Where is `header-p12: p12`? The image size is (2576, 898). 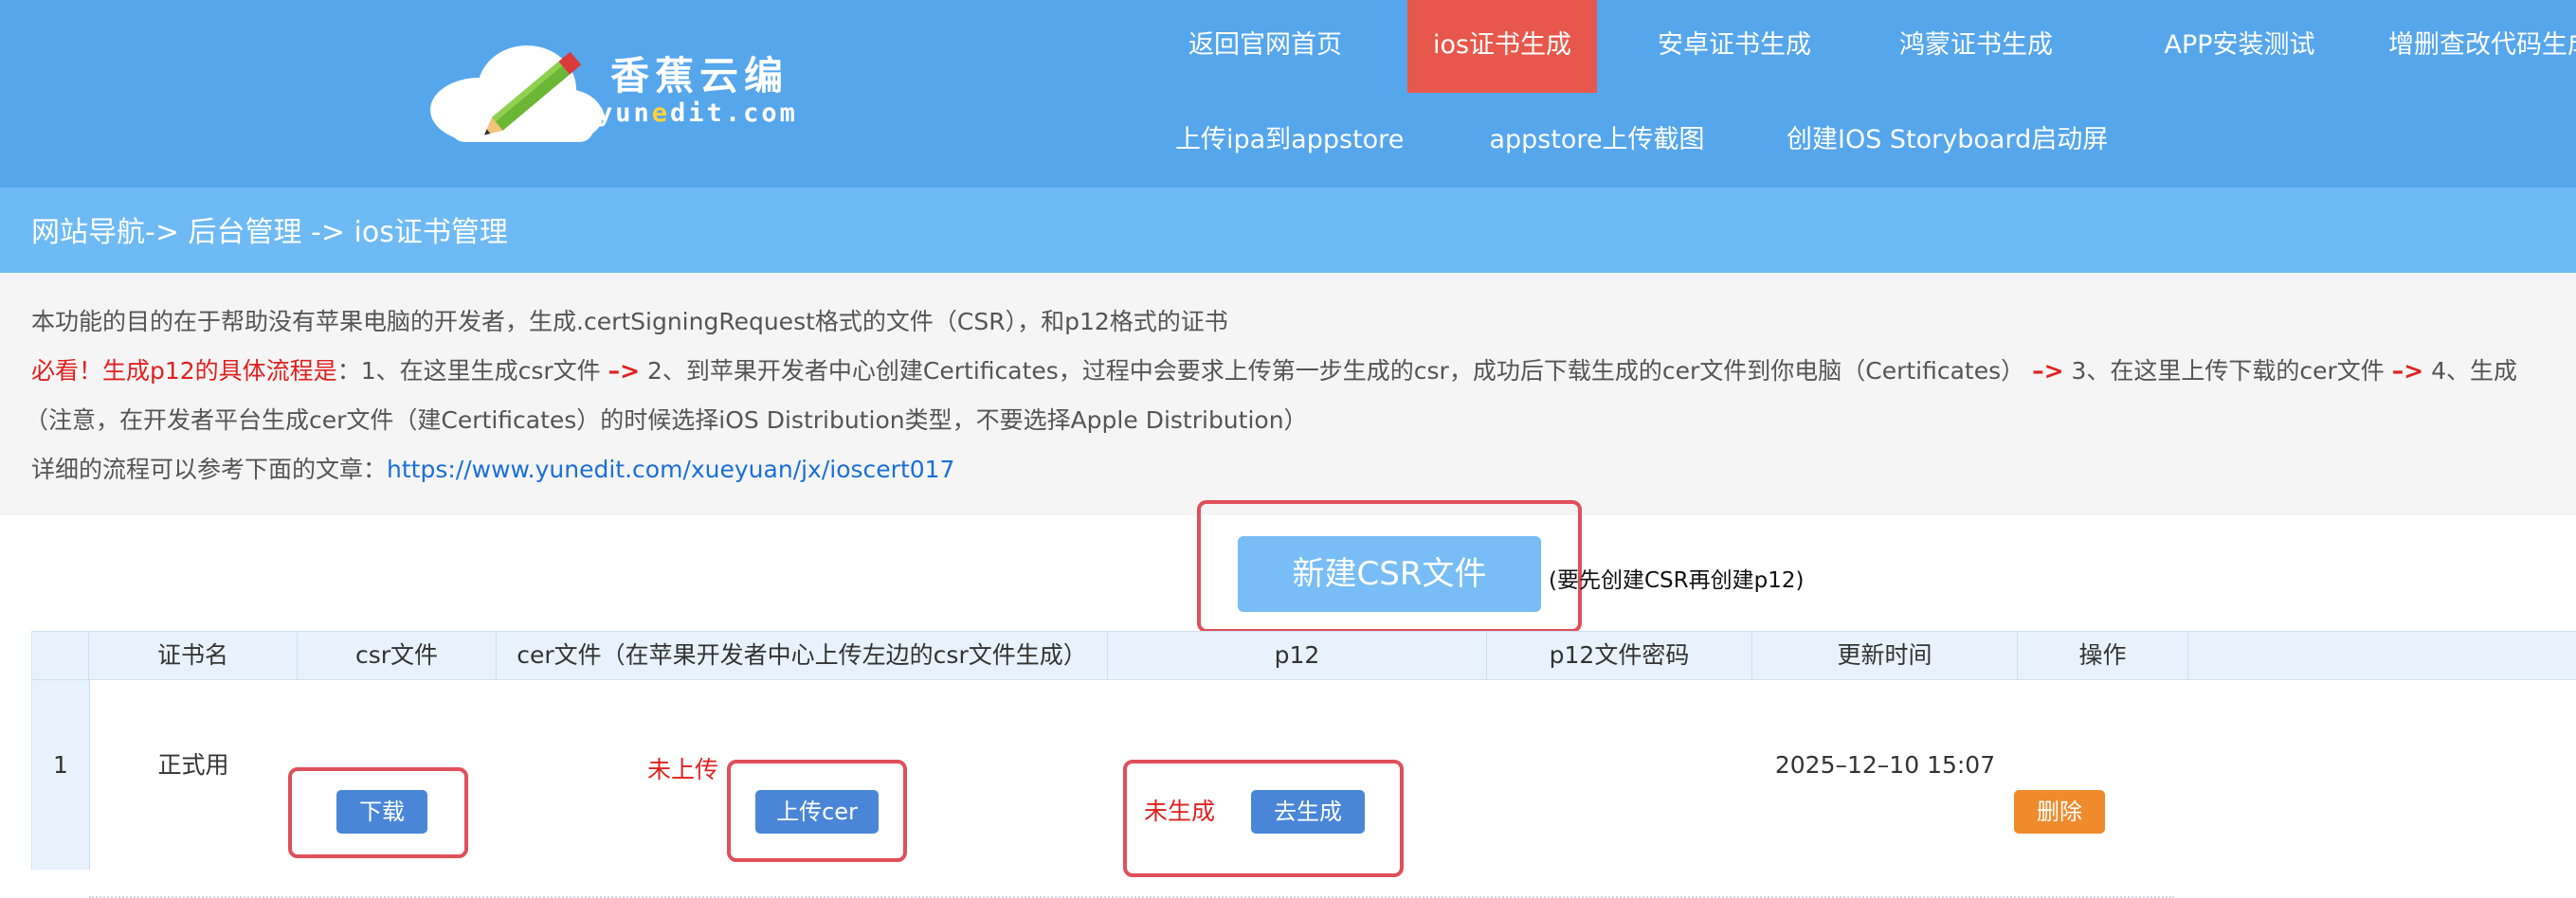
header-p12: p12 is located at coordinates (1297, 655).